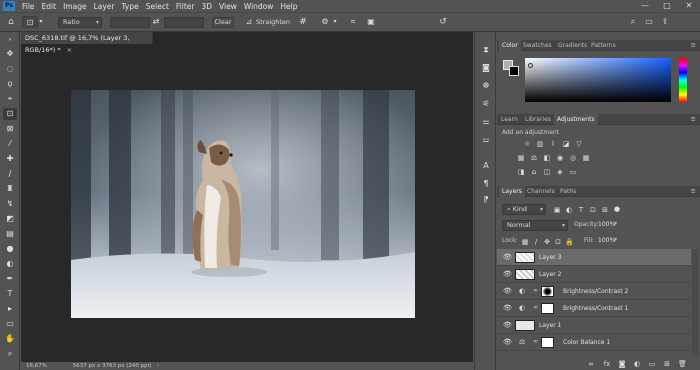  I want to click on healing-brush-icon: ✚, so click(10, 159).